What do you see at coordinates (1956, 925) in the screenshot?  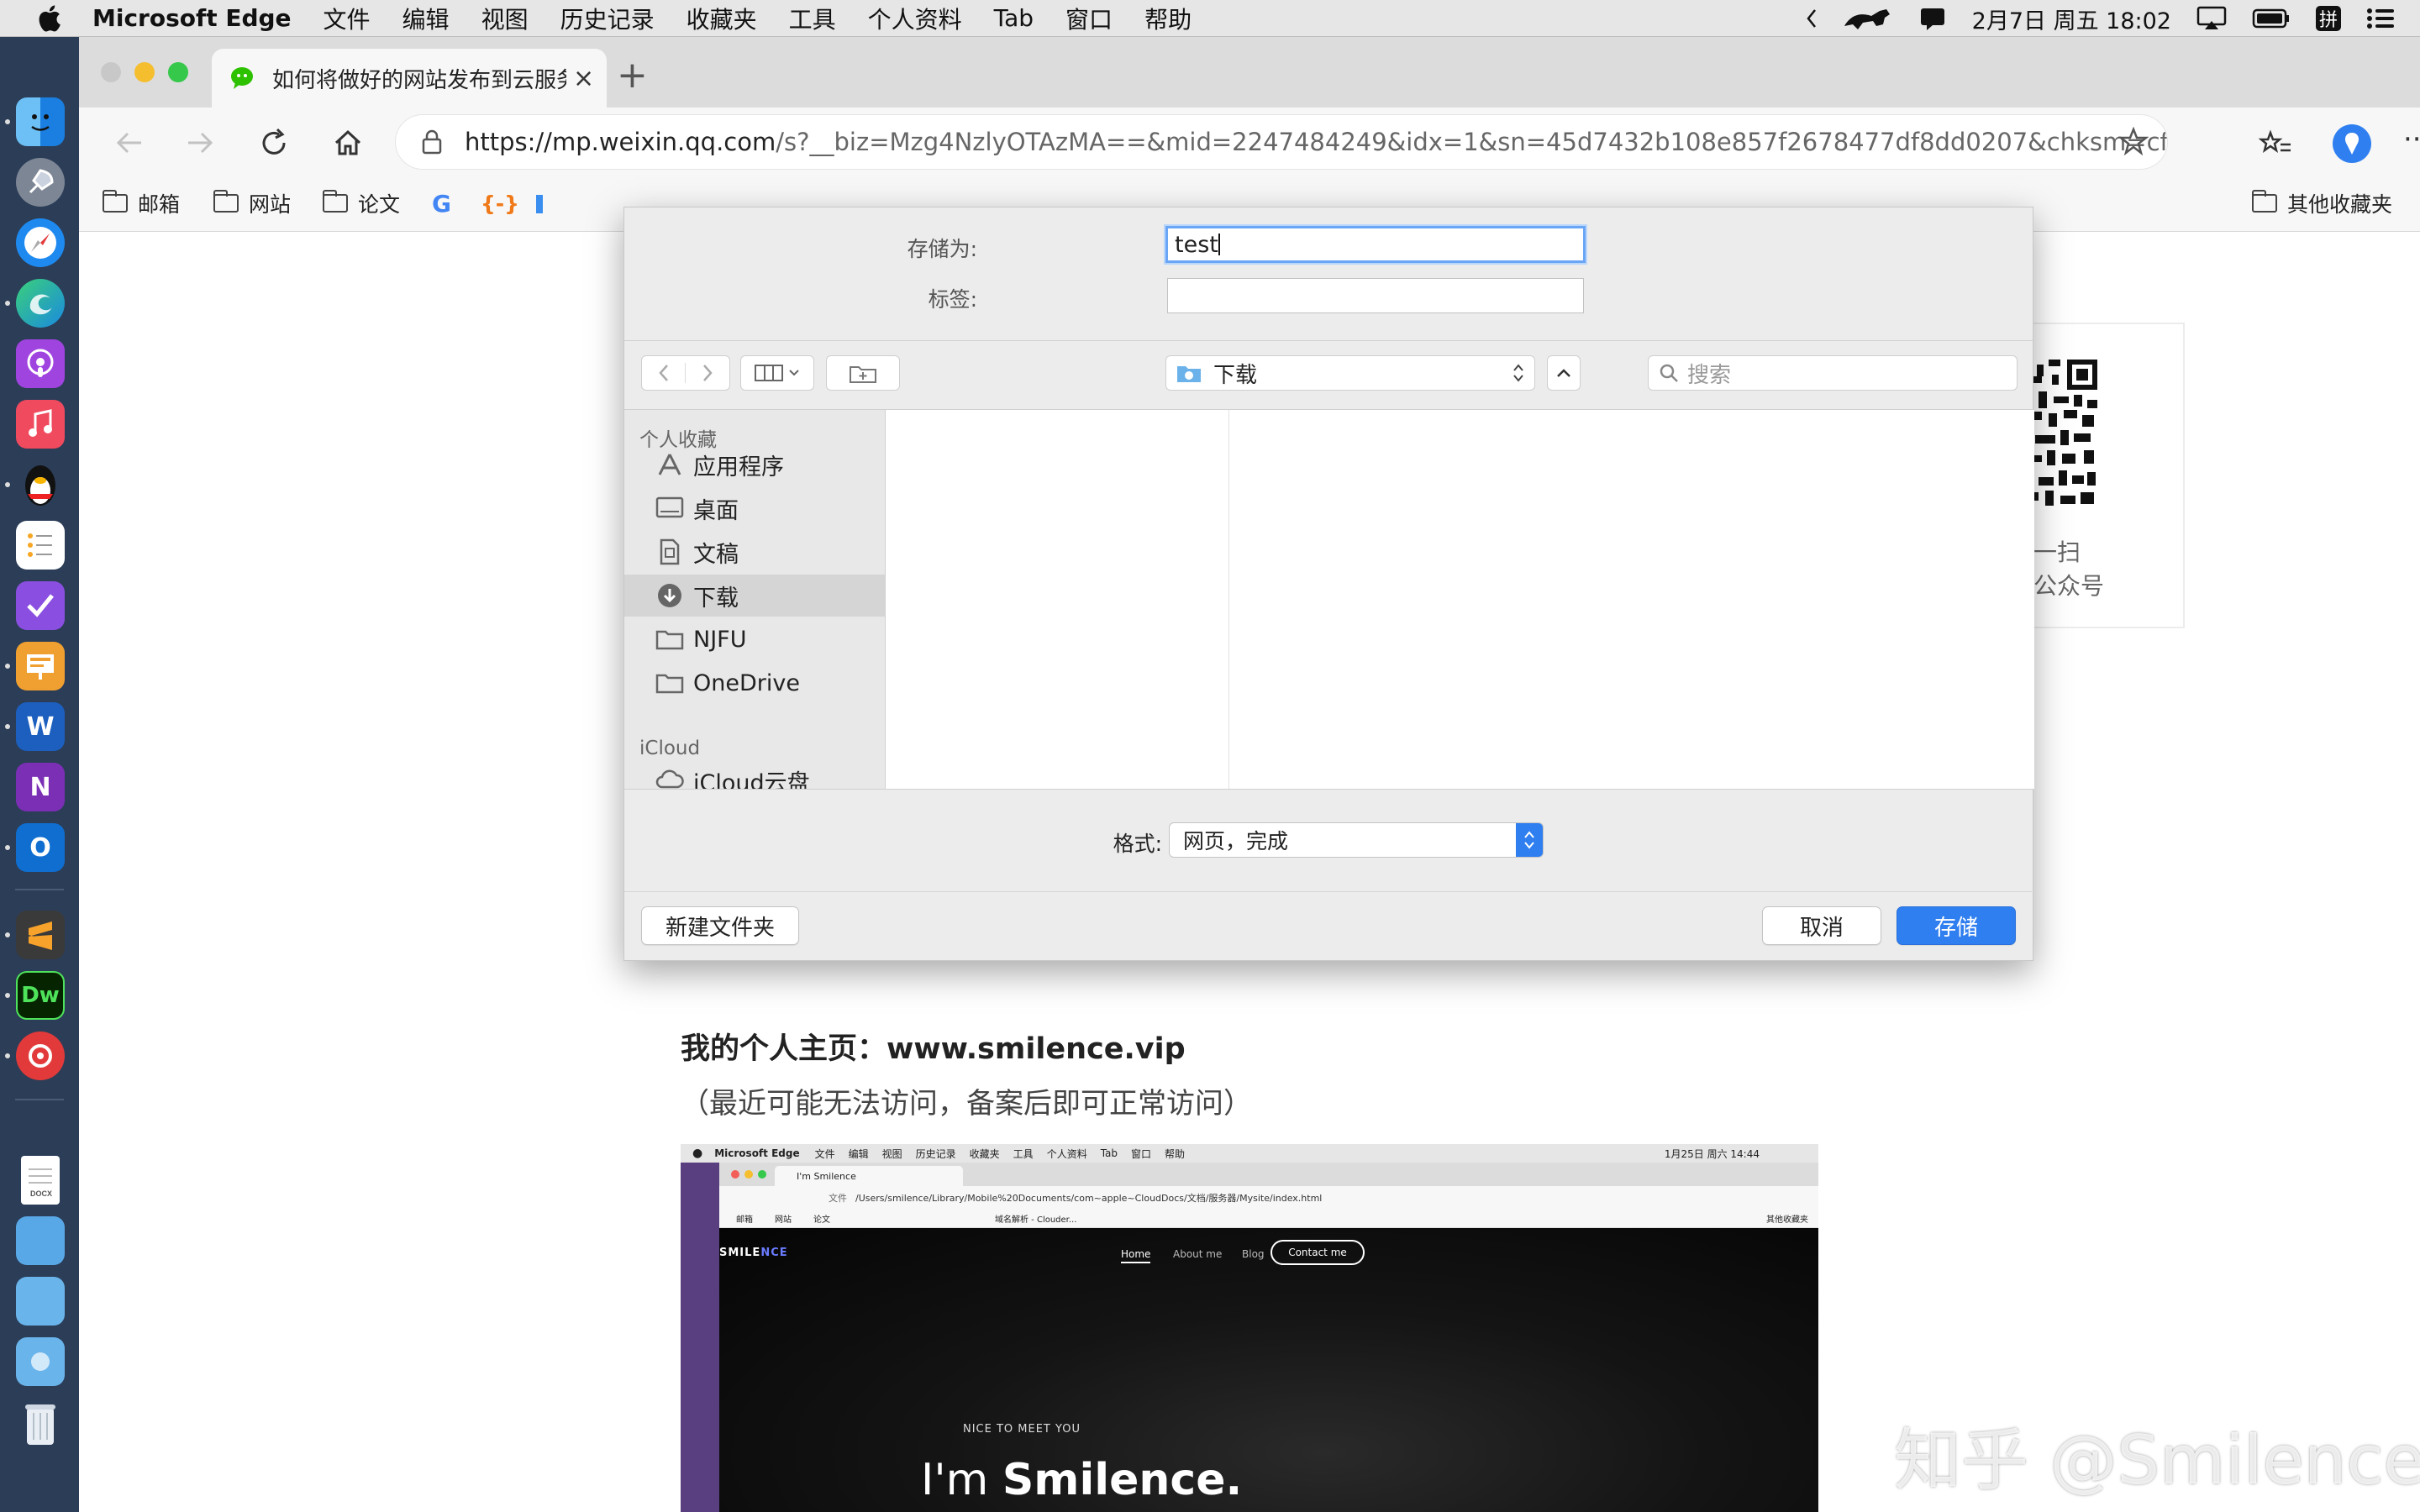 I see `save-button: 存储` at bounding box center [1956, 925].